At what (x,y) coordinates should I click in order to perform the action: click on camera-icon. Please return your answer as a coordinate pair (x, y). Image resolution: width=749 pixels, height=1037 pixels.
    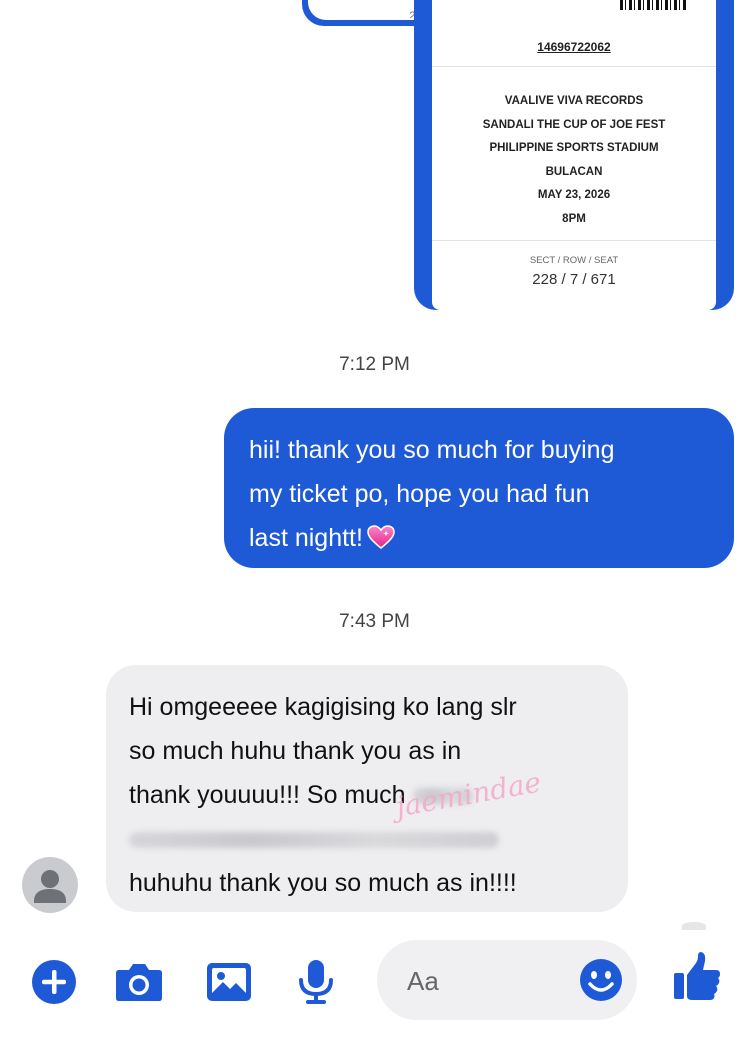
    Looking at the image, I should click on (139, 982).